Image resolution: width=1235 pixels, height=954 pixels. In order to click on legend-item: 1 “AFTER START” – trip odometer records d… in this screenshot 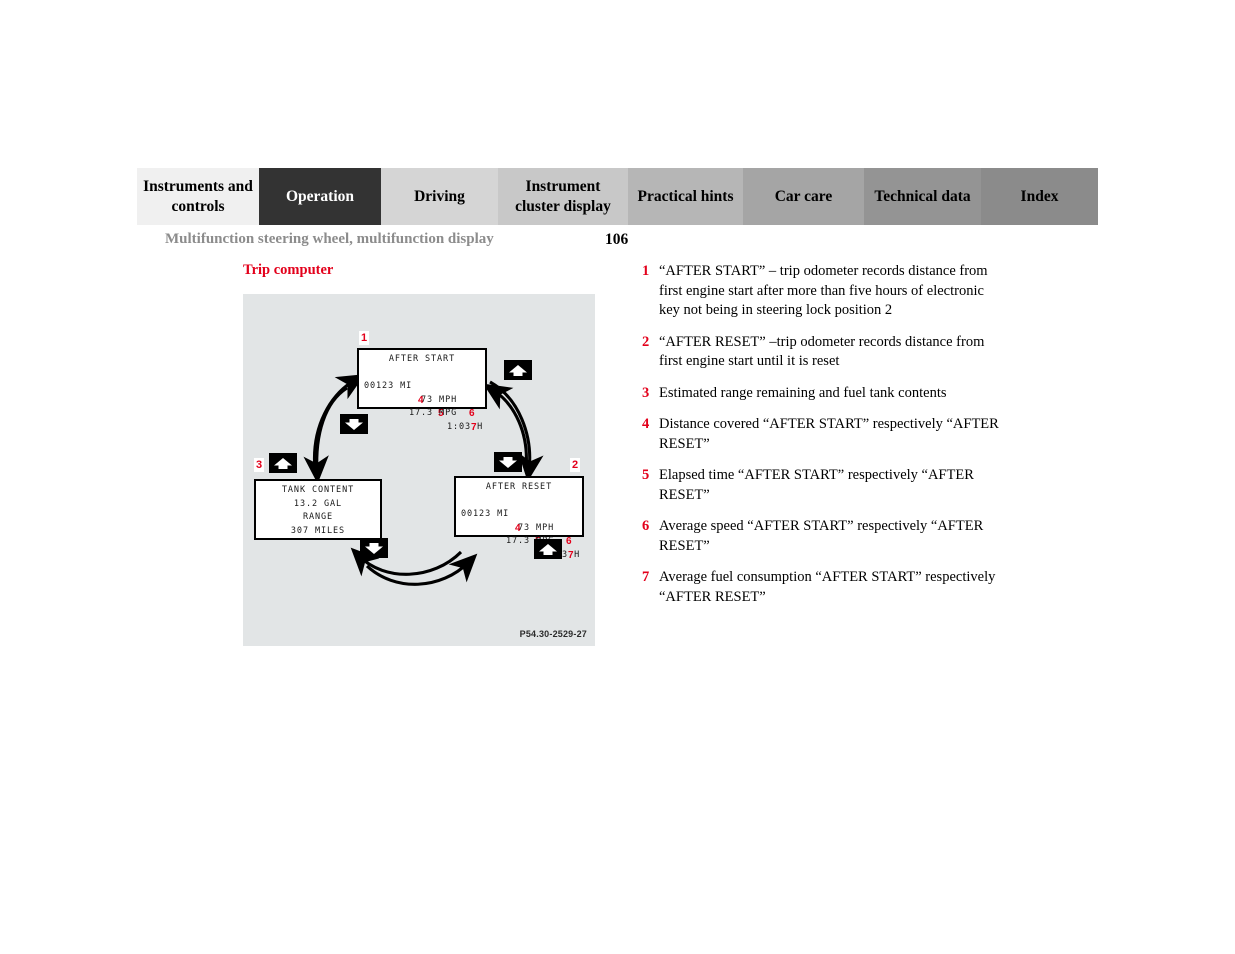, I will do `click(822, 291)`.